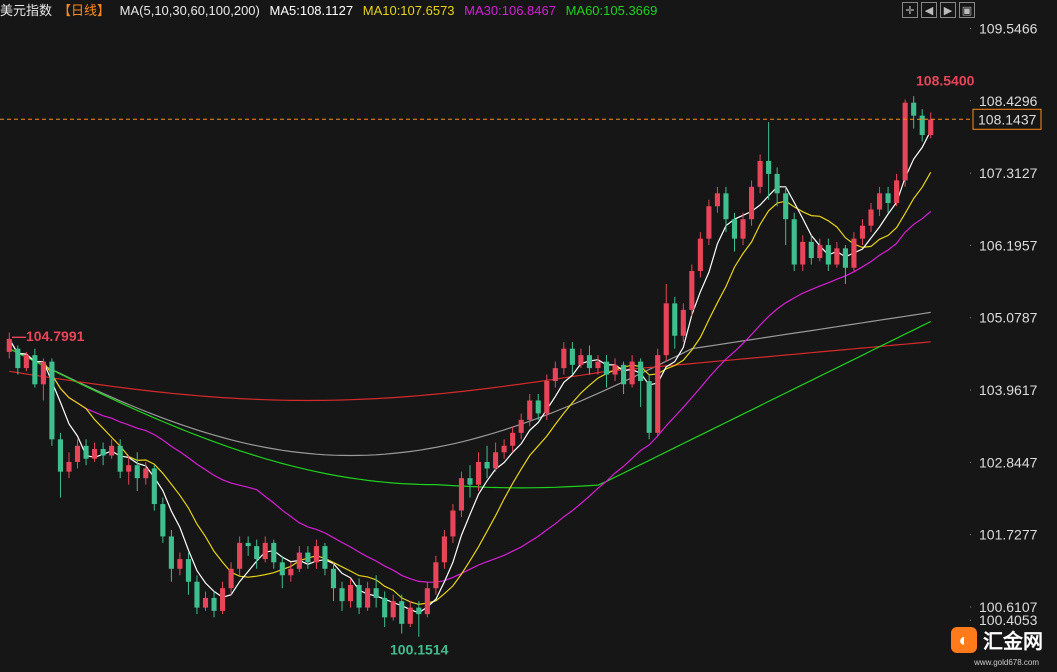  What do you see at coordinates (1013, 642) in the screenshot?
I see `logo-name: 汇金网` at bounding box center [1013, 642].